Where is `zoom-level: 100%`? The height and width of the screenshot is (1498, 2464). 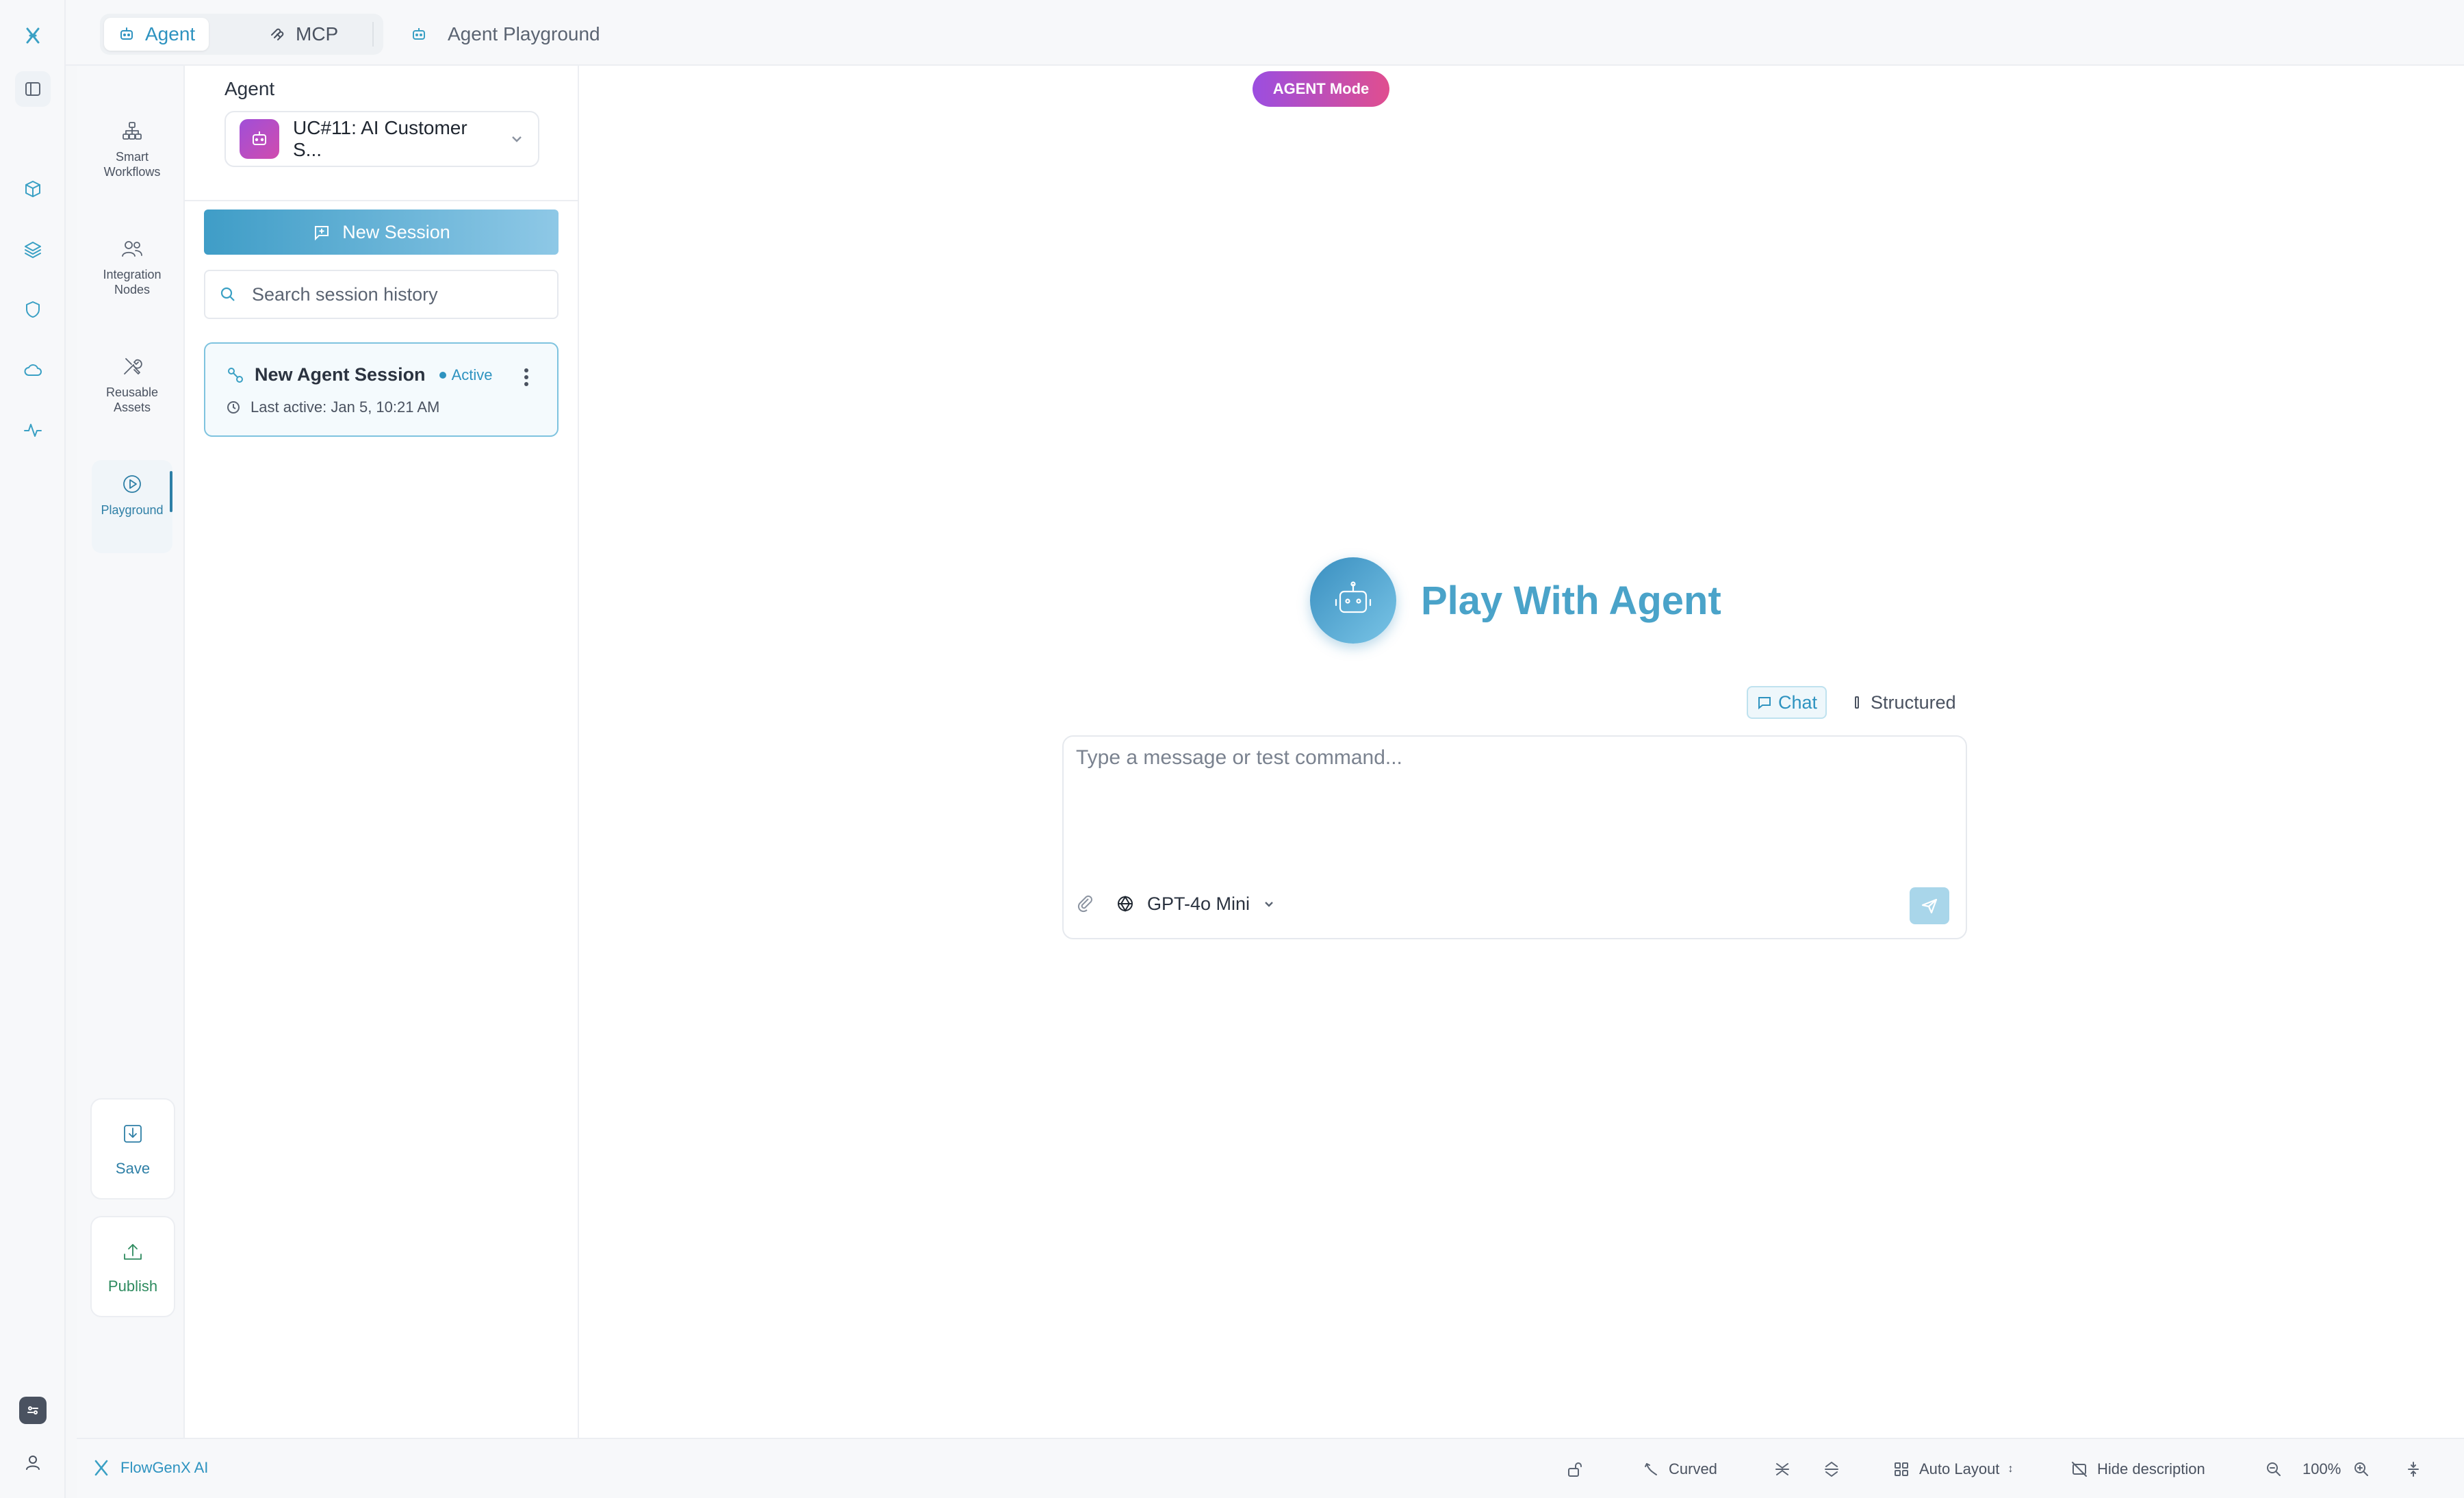
zoom-level: 100% is located at coordinates (2321, 1469).